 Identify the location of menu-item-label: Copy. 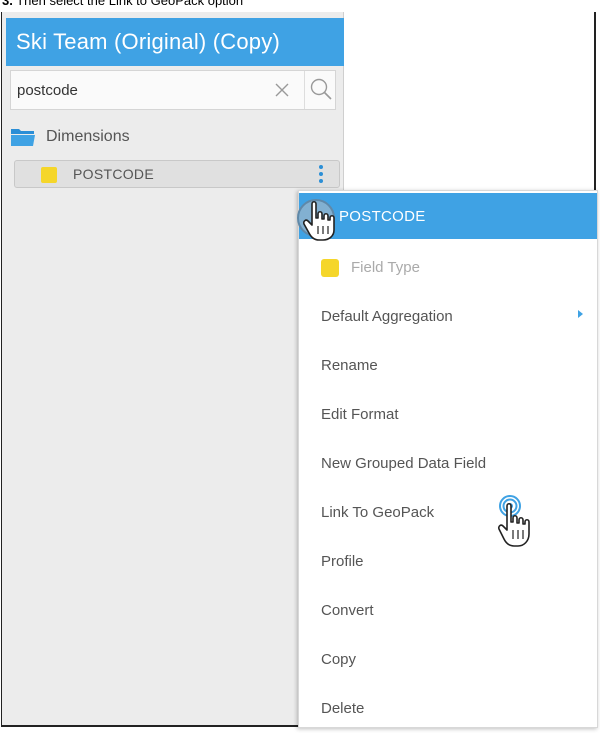
(339, 659).